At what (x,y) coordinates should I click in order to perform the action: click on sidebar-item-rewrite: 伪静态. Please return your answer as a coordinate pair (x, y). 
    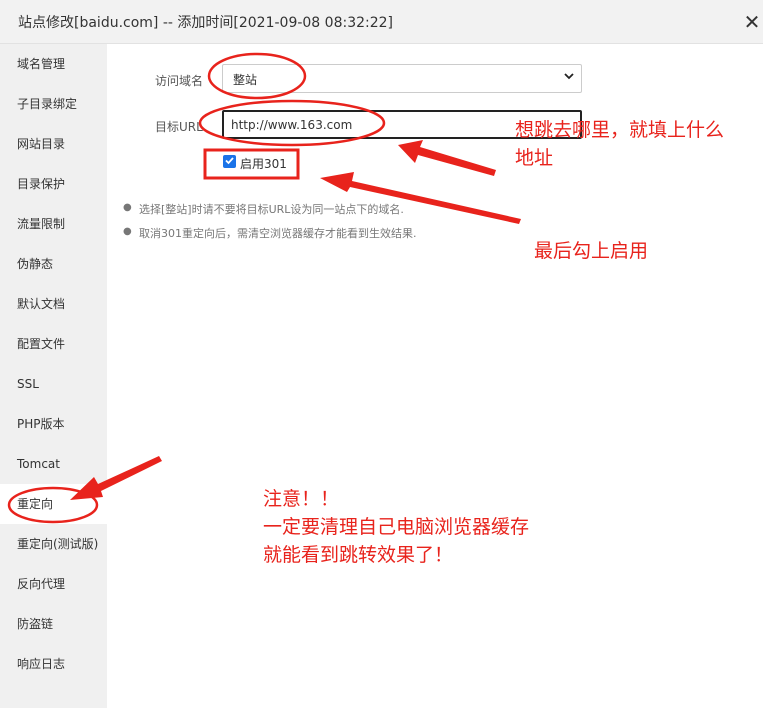
    Looking at the image, I should click on (53, 264).